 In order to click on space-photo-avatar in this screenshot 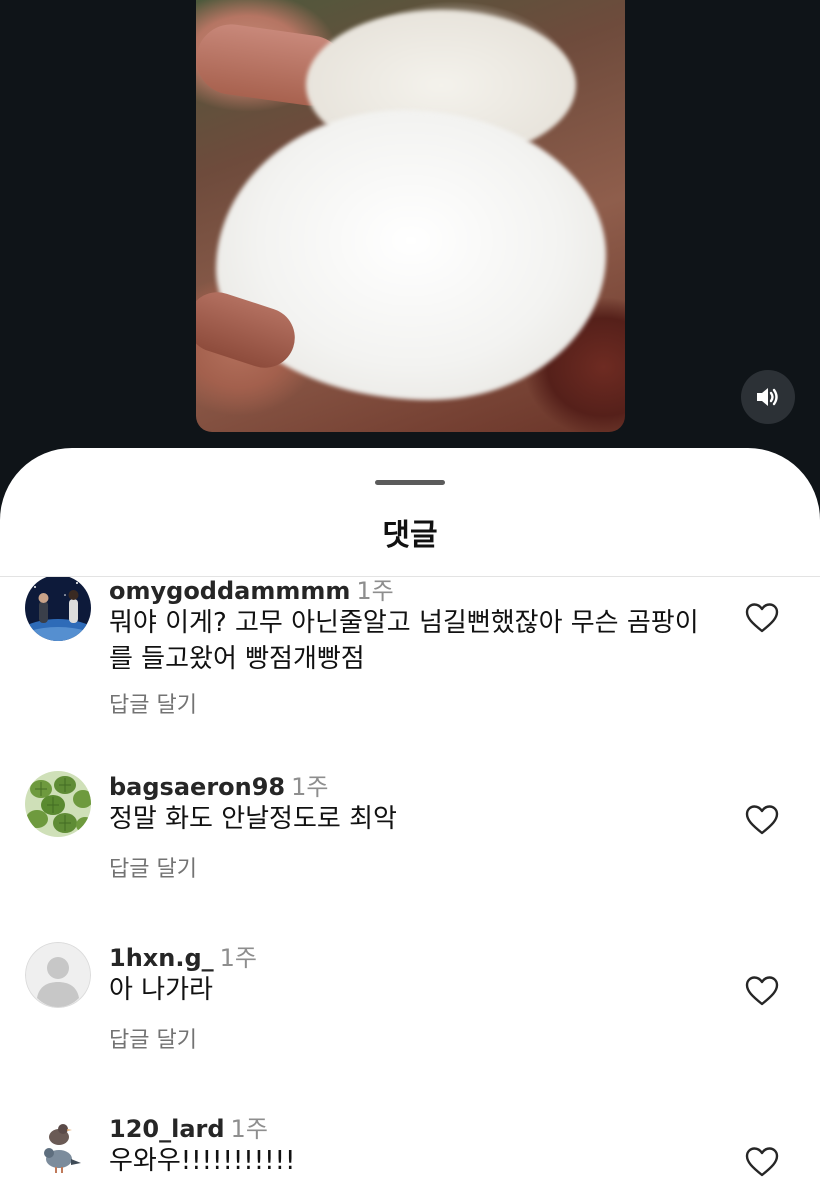, I will do `click(58, 609)`.